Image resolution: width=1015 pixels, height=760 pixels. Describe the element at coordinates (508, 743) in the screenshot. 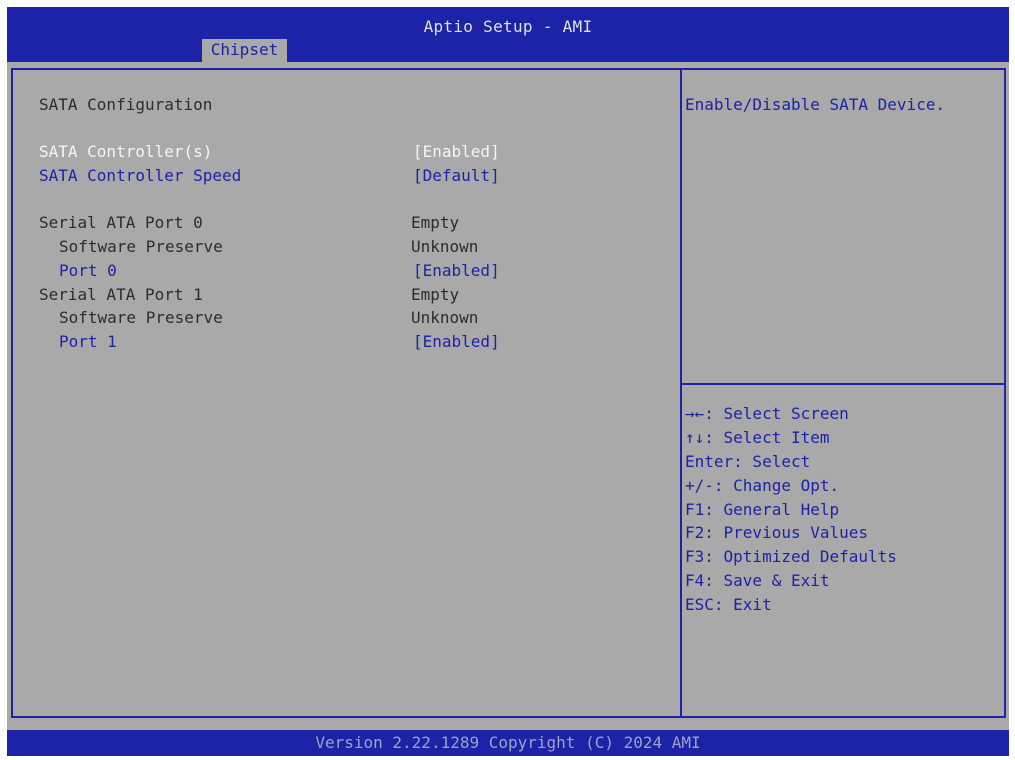

I see `version-footer: Version 2.22.1289 Copyright (C) 2024 AMI` at that location.